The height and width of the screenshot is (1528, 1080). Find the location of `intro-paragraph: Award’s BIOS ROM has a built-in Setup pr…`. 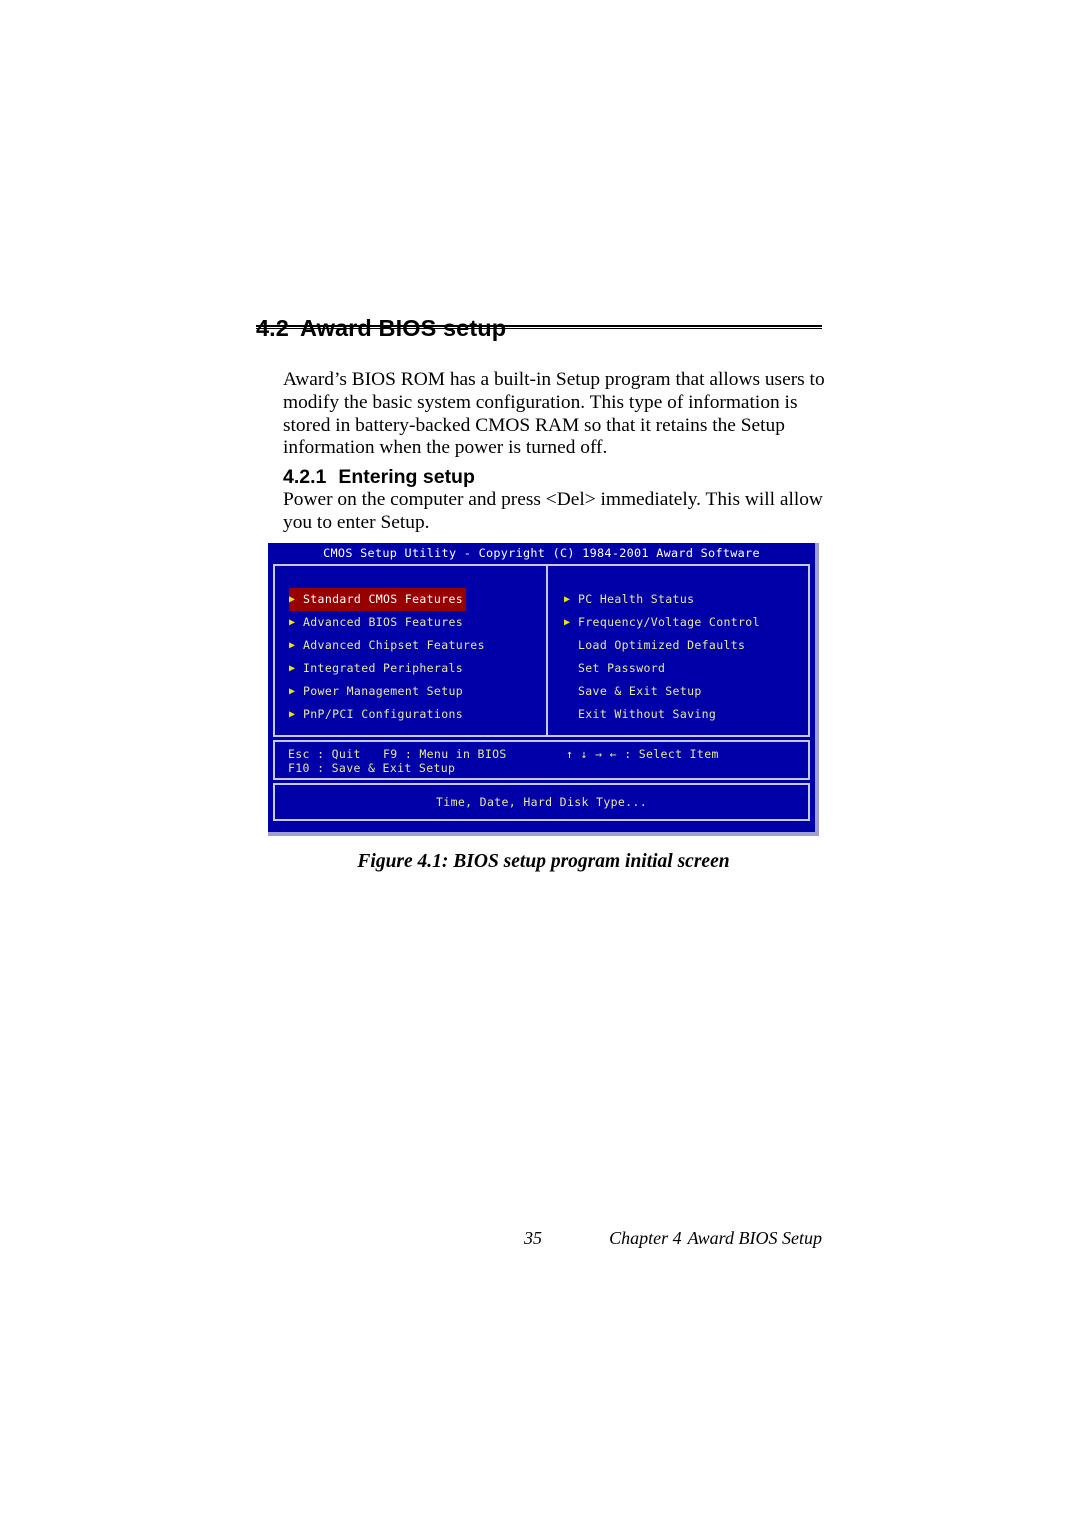

intro-paragraph: Award’s BIOS ROM has a built-in Setup pr… is located at coordinates (554, 414).